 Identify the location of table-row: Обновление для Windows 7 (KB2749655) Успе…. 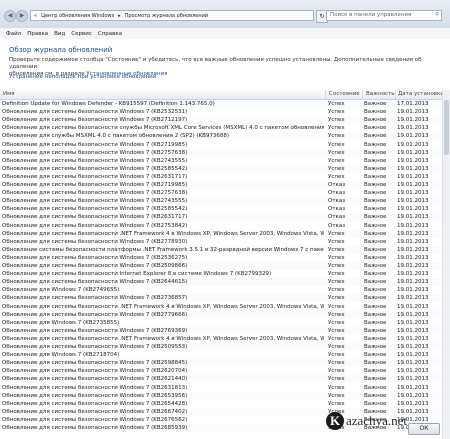
(225, 290).